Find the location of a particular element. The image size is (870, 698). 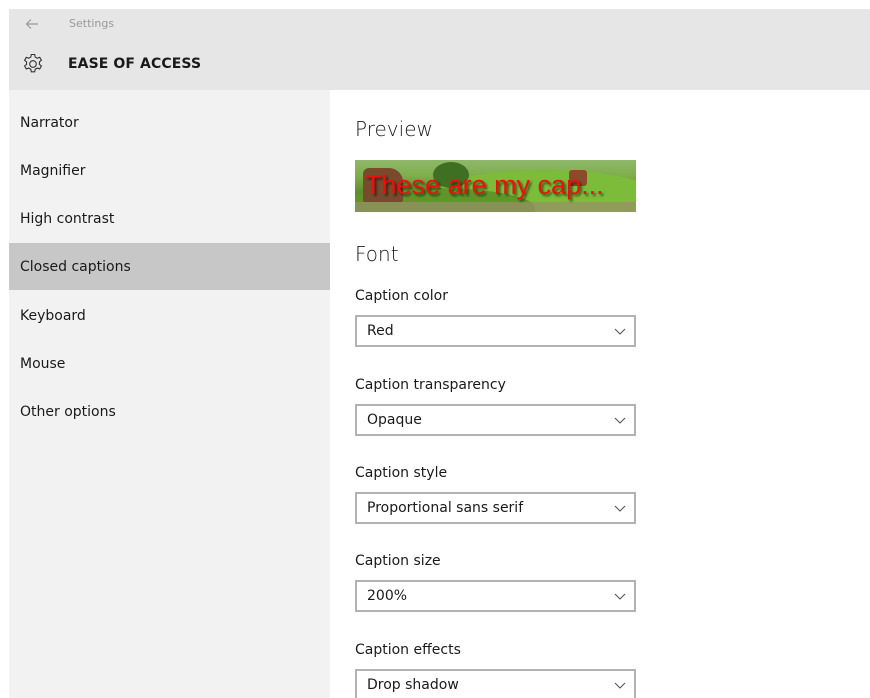

caption-style-dropdown: Proportional sans serif is located at coordinates (495, 508).